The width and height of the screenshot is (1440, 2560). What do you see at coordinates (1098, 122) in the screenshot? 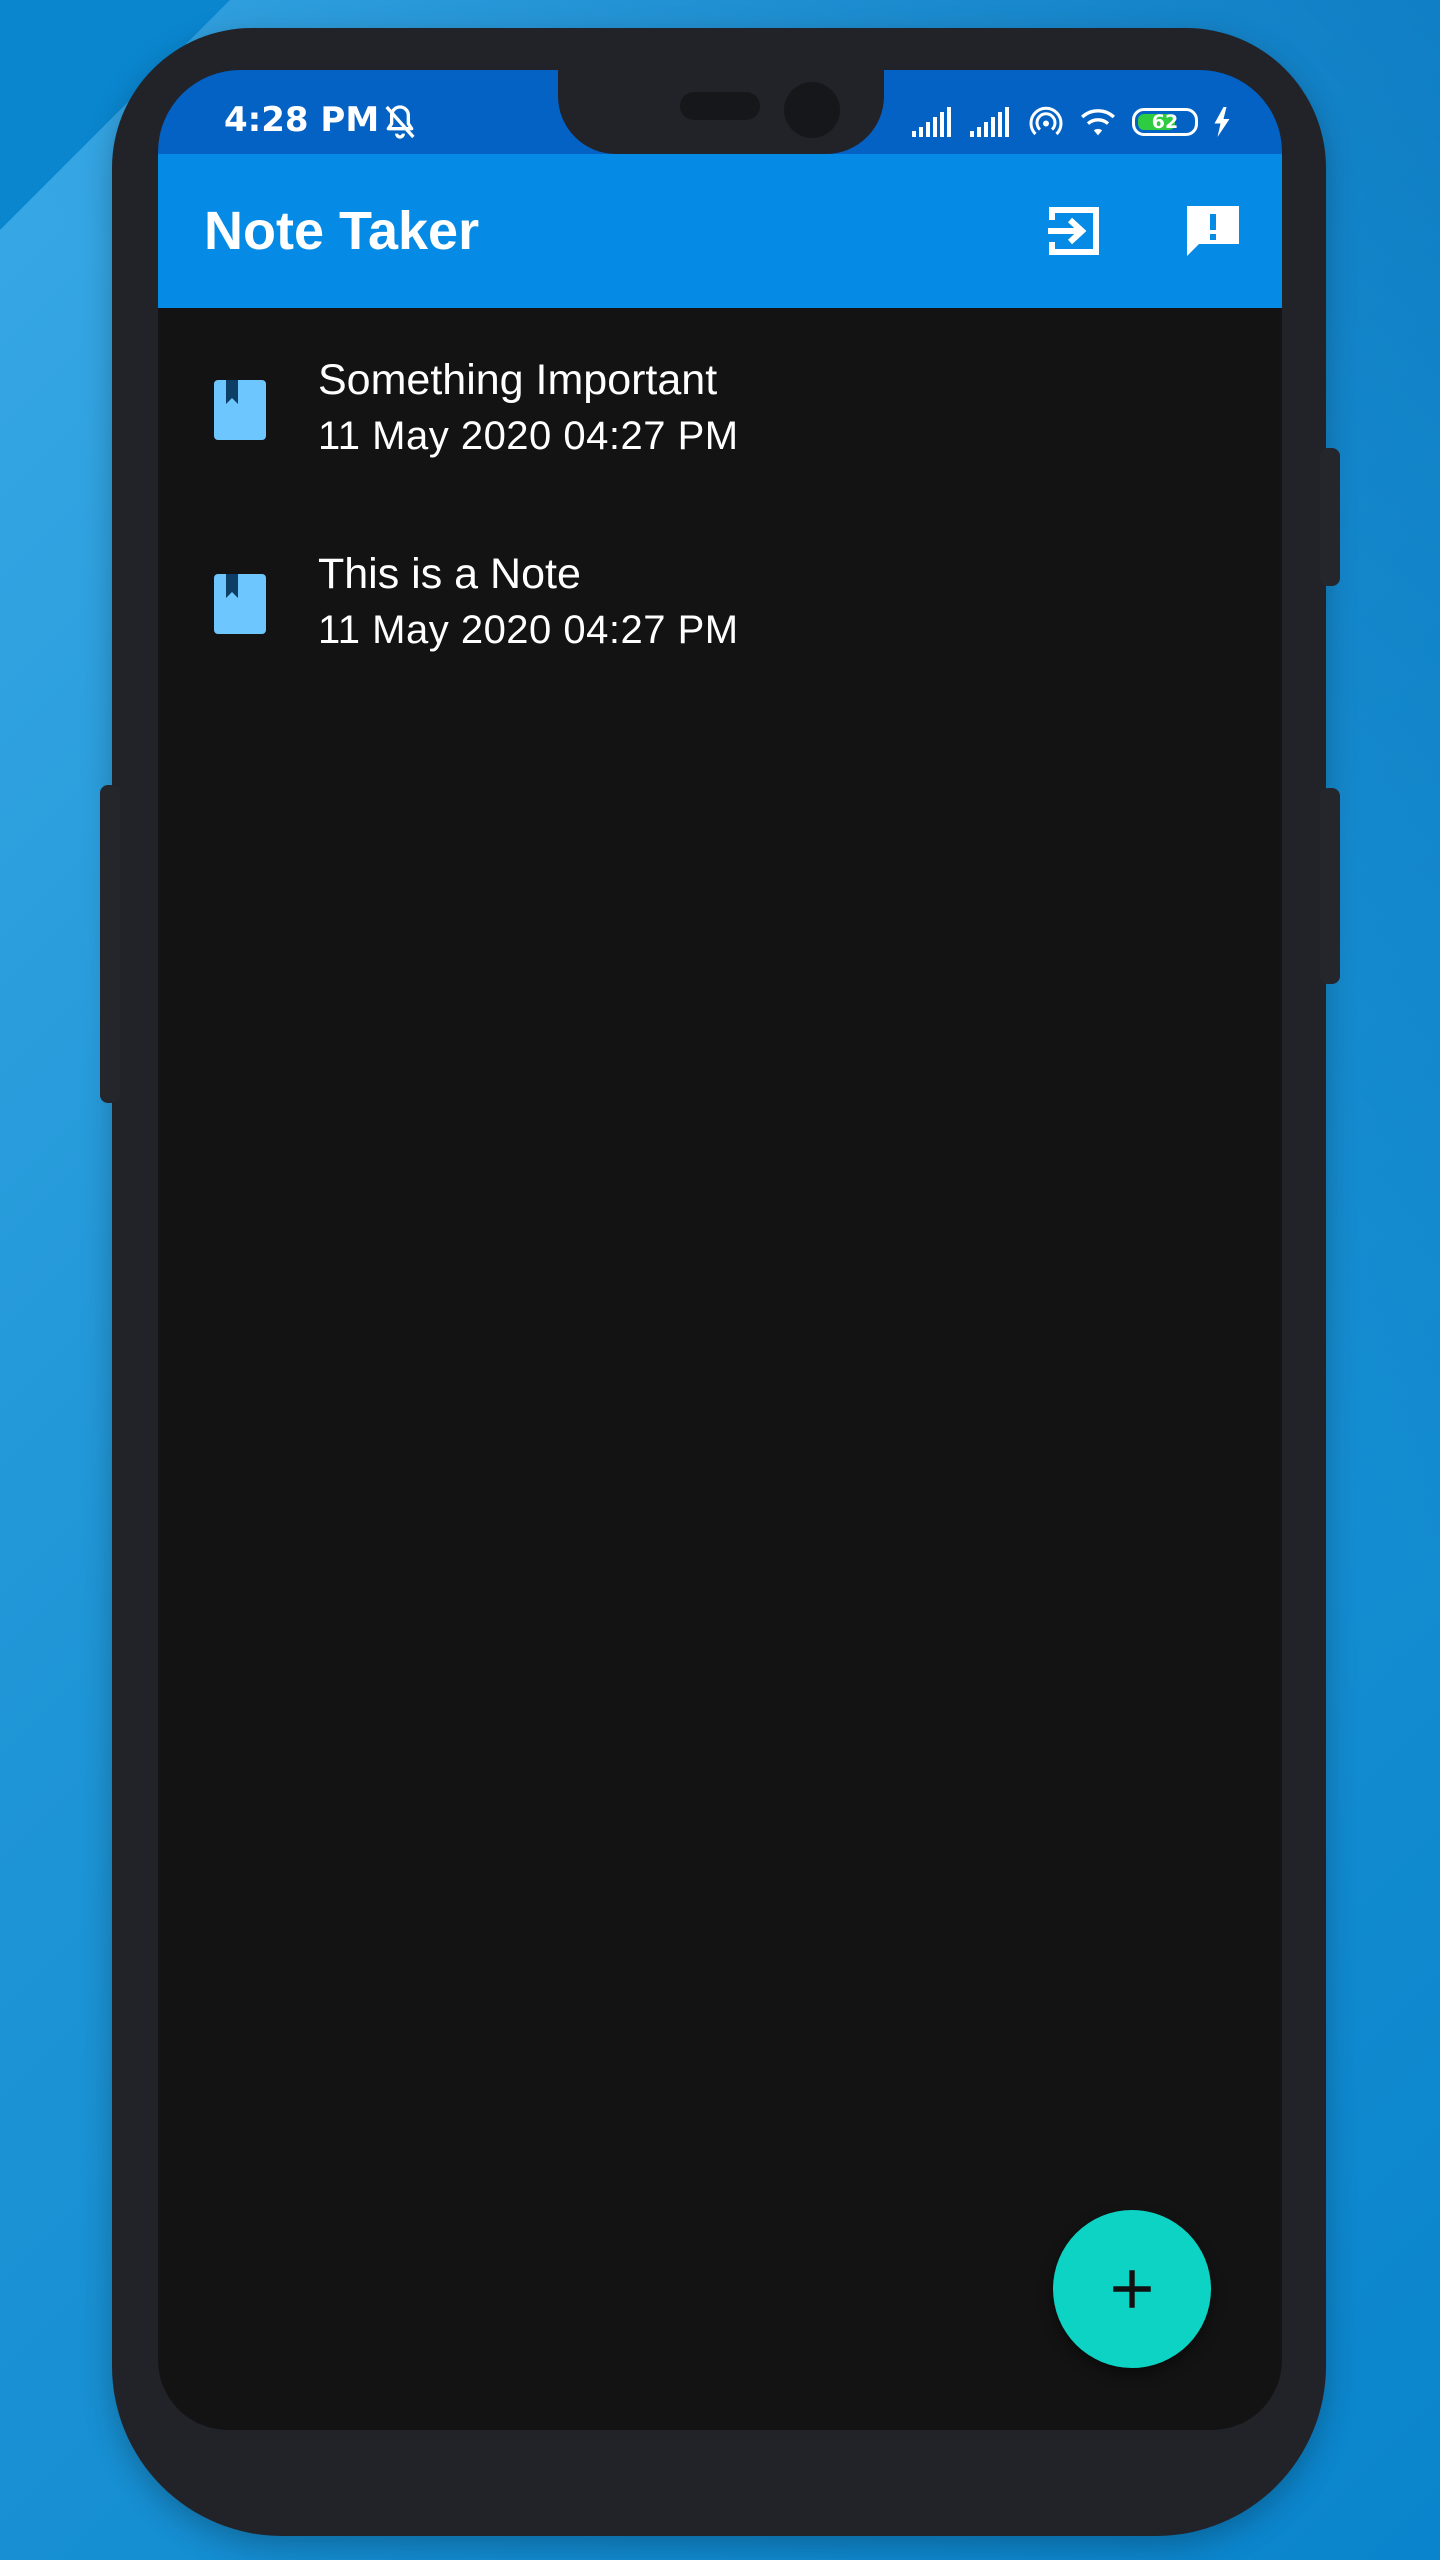
I see `wifi-icon` at bounding box center [1098, 122].